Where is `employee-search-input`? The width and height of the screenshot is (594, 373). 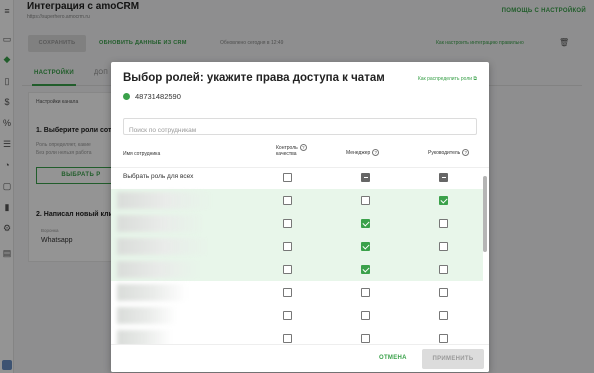 employee-search-input is located at coordinates (300, 130).